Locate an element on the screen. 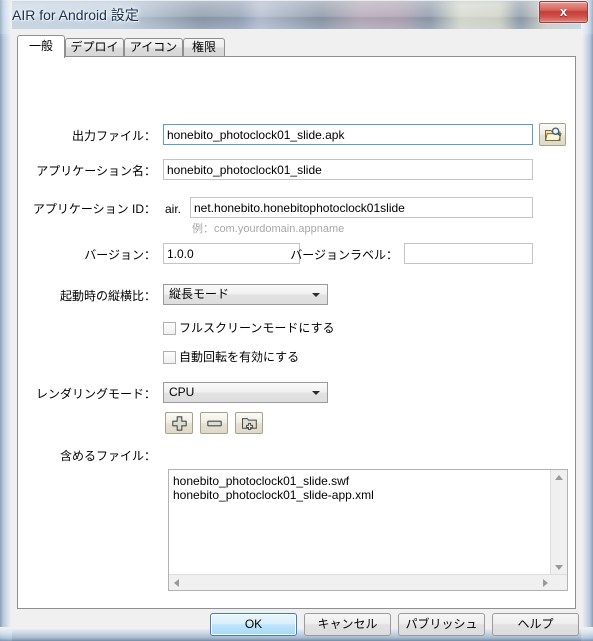  ok-button: OK is located at coordinates (253, 624).